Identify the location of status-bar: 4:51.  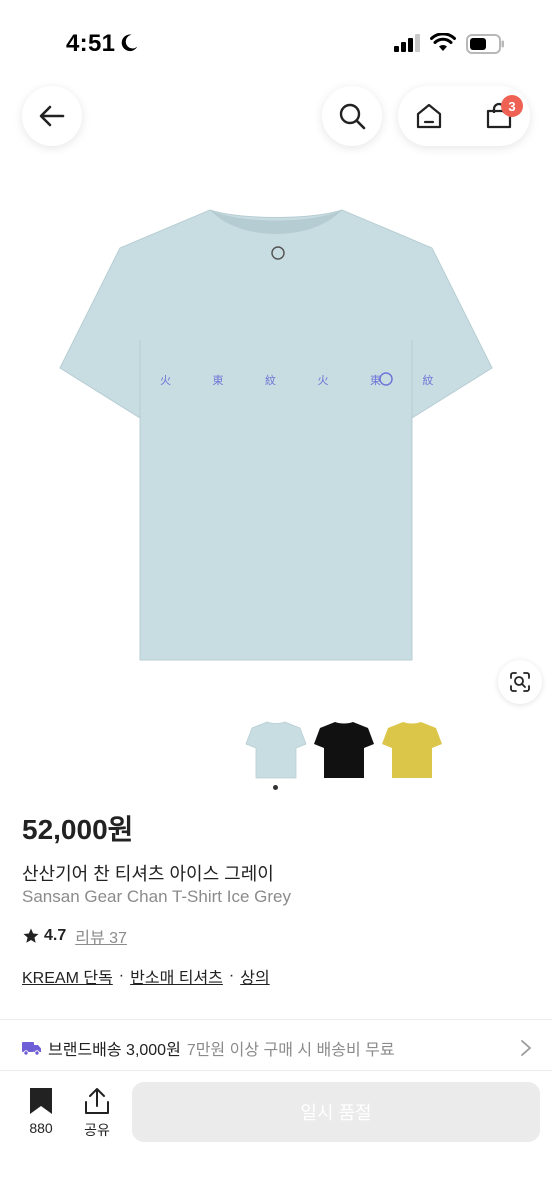
(276, 44).